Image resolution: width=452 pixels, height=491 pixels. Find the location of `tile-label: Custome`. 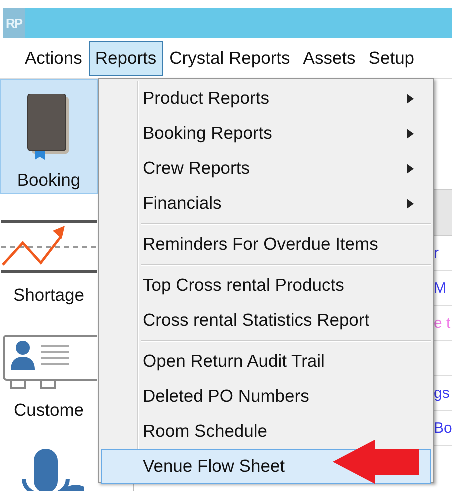

tile-label: Custome is located at coordinates (49, 410).